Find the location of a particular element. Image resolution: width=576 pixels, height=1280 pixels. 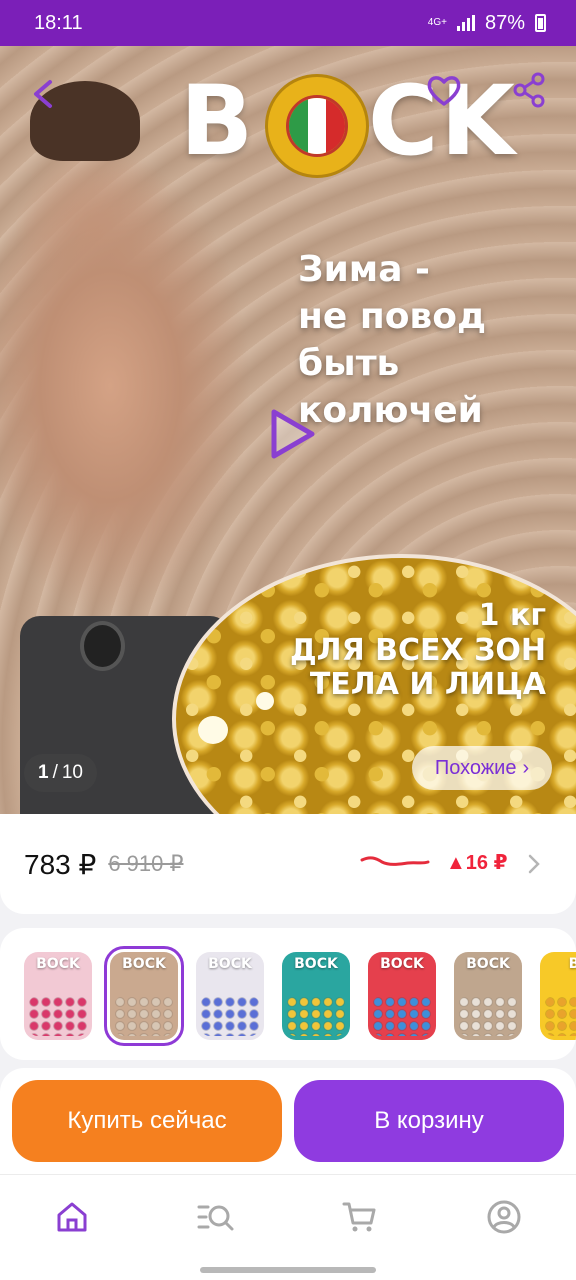

nav-cart is located at coordinates (360, 1217).